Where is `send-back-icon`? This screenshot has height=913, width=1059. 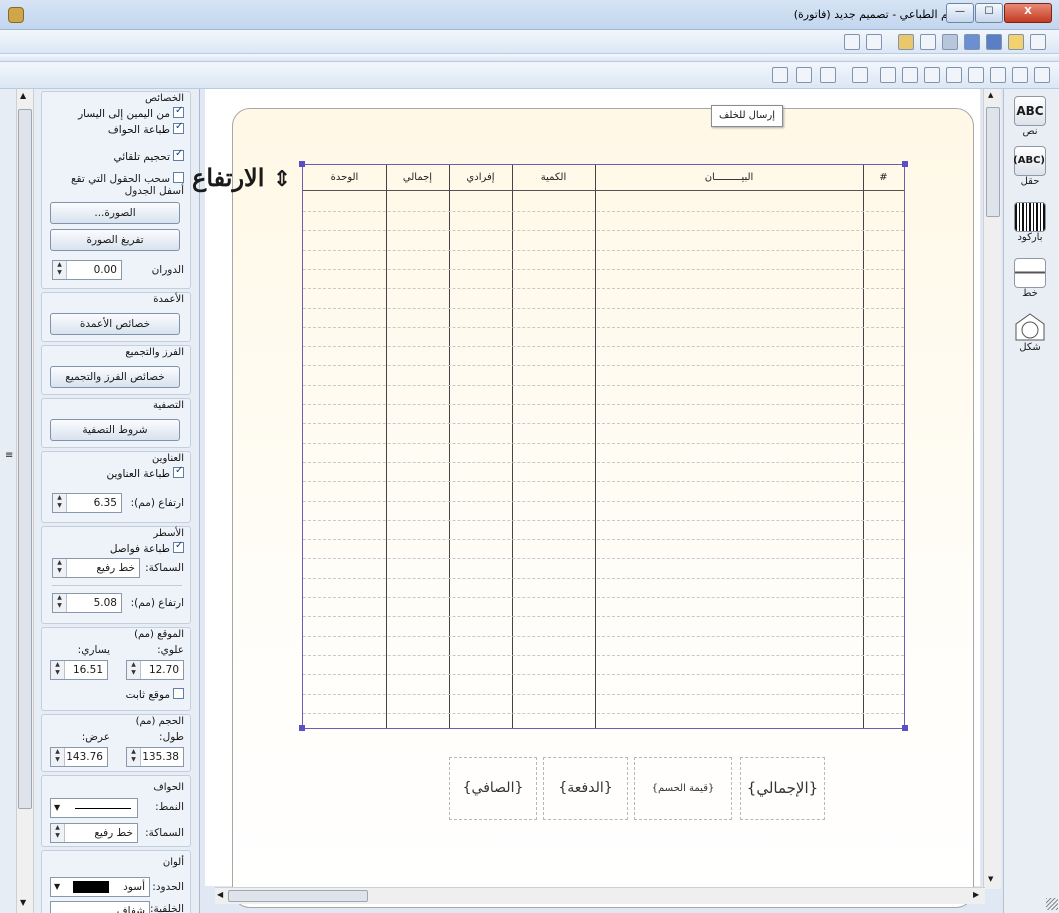
send-back-icon is located at coordinates (804, 75).